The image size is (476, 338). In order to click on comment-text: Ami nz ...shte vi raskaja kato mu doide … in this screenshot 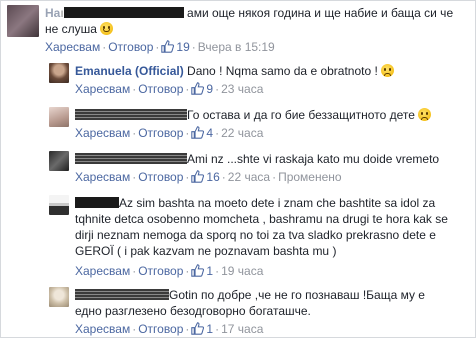, I will do `click(313, 159)`.